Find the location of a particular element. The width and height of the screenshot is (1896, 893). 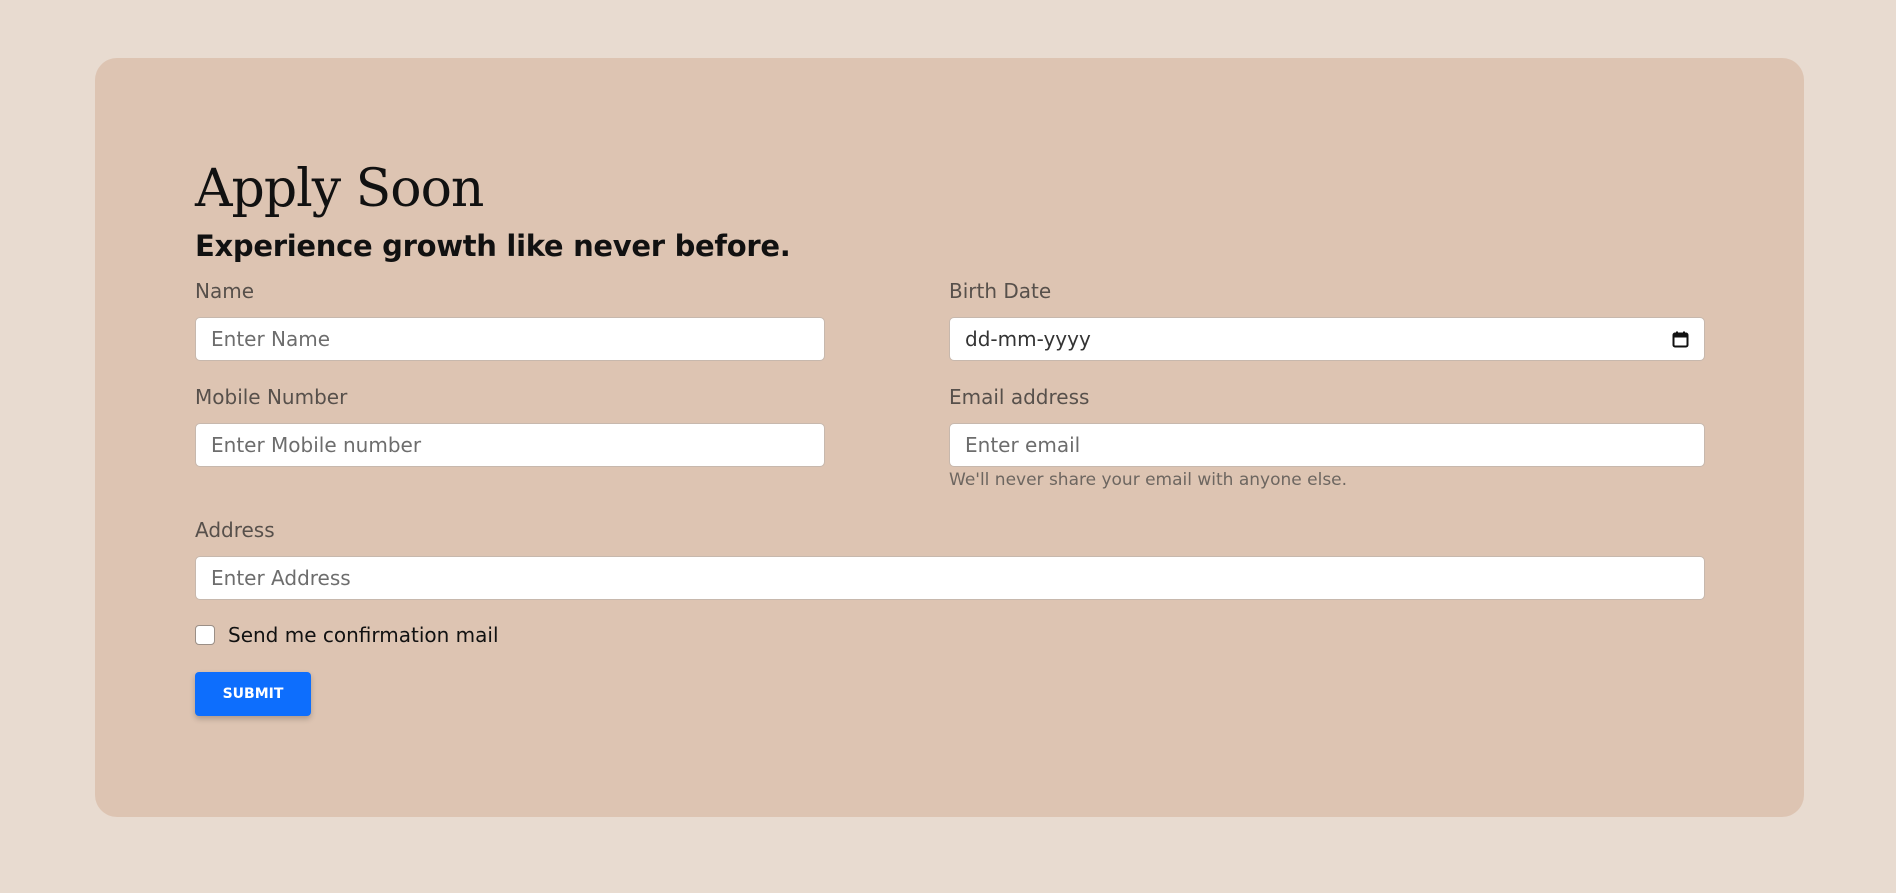

name-input is located at coordinates (510, 339).